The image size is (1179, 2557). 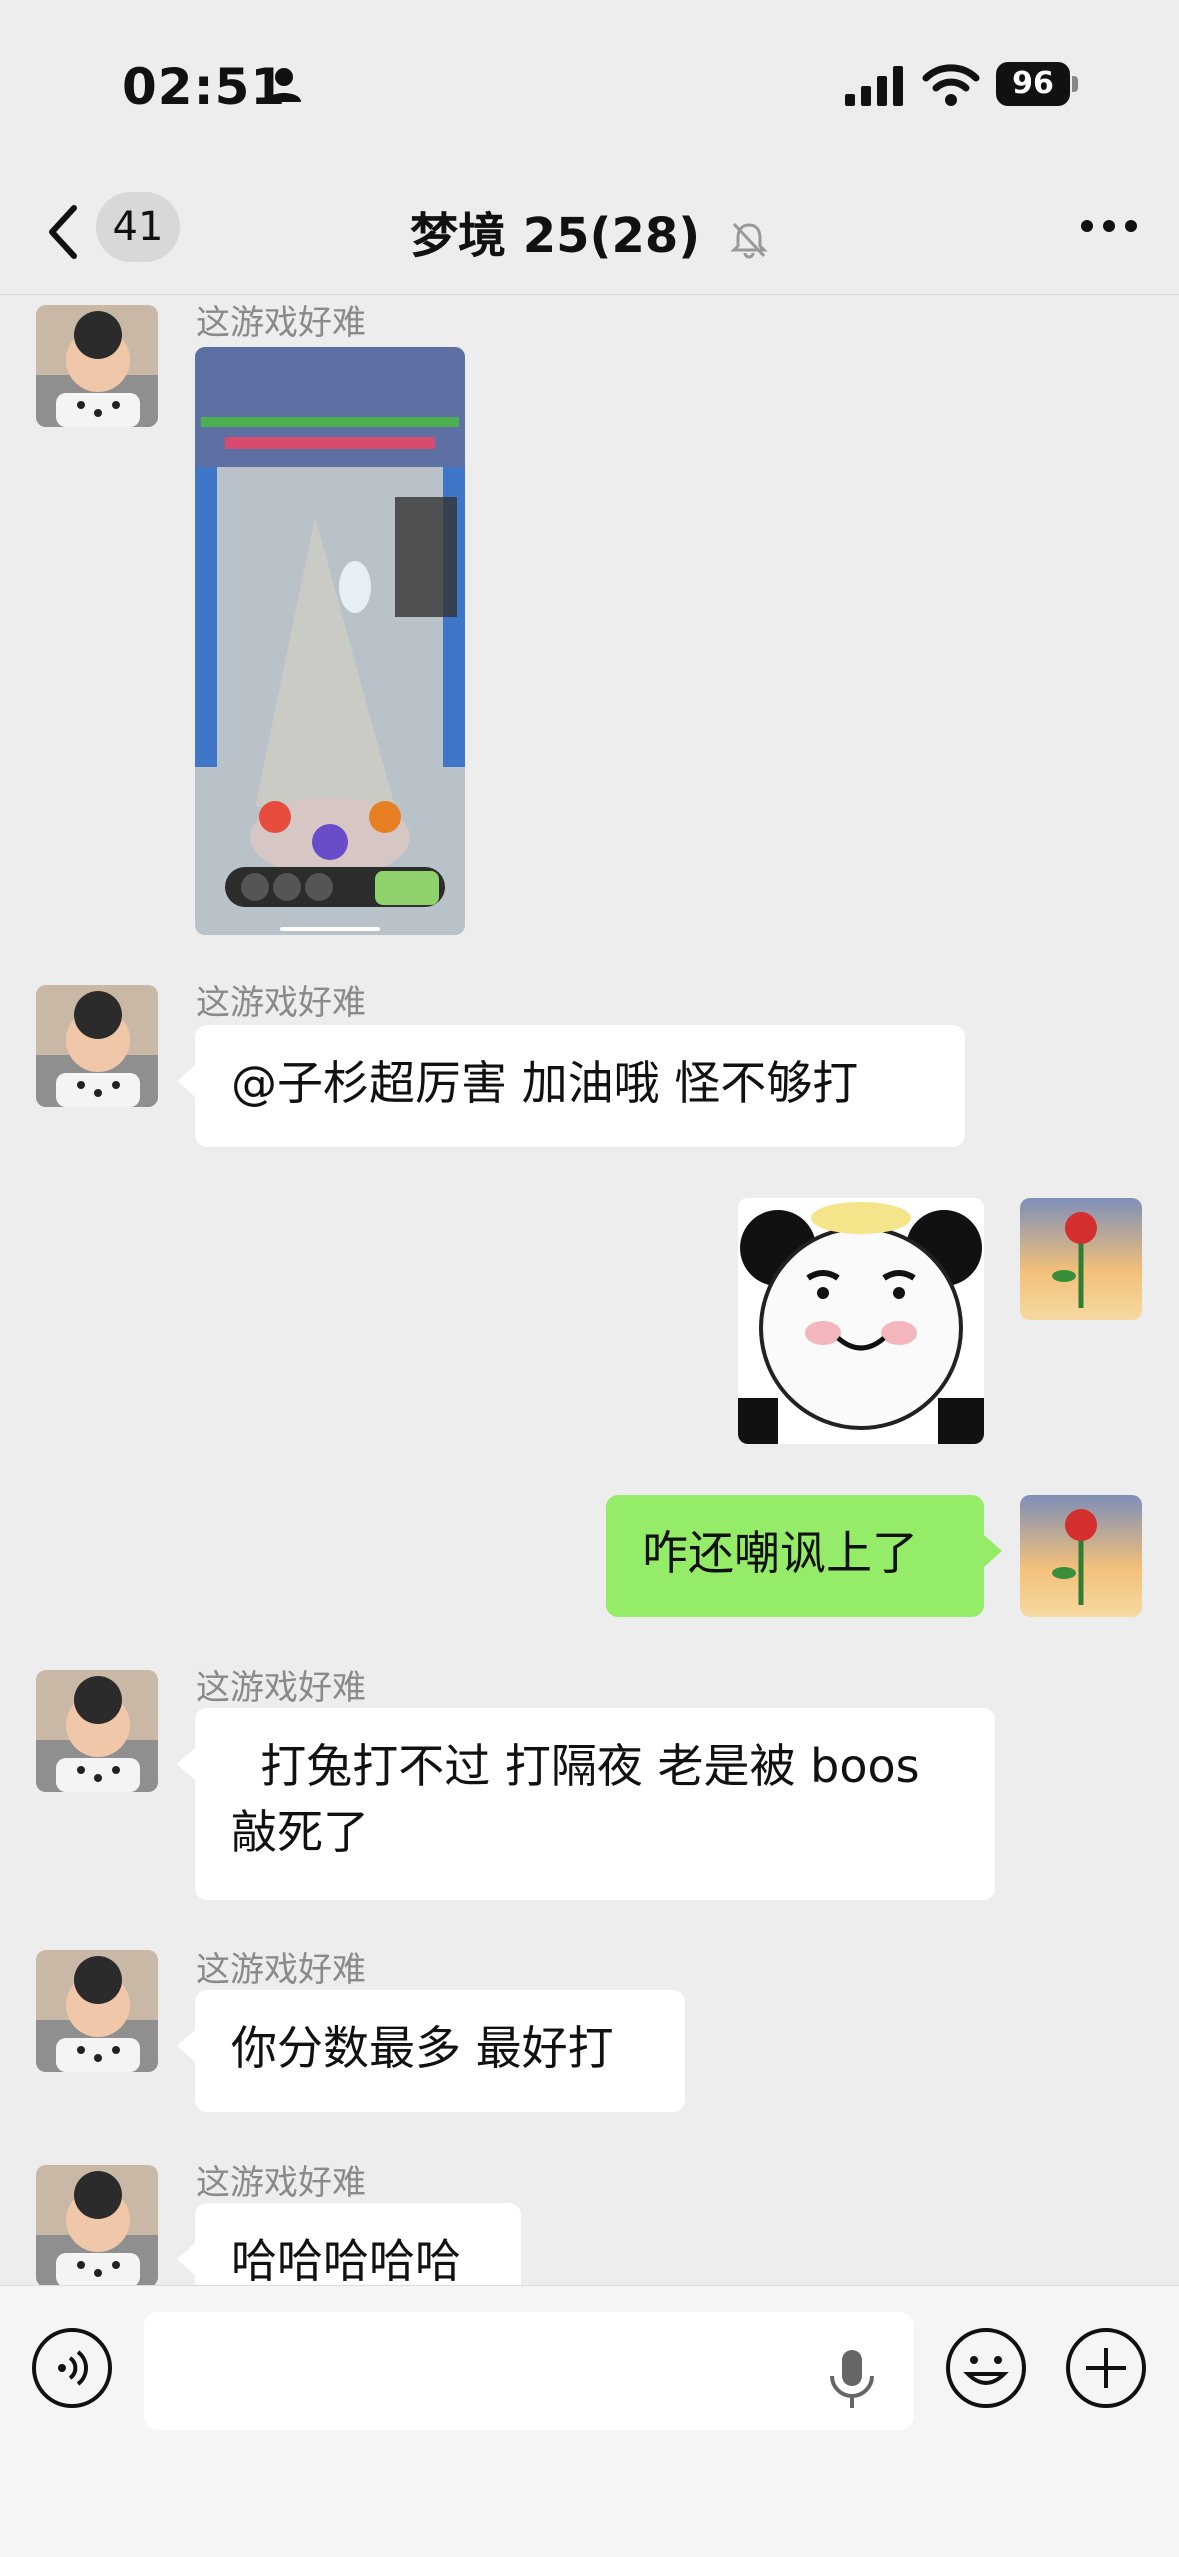 I want to click on battery-indicator: 96, so click(x=1037, y=84).